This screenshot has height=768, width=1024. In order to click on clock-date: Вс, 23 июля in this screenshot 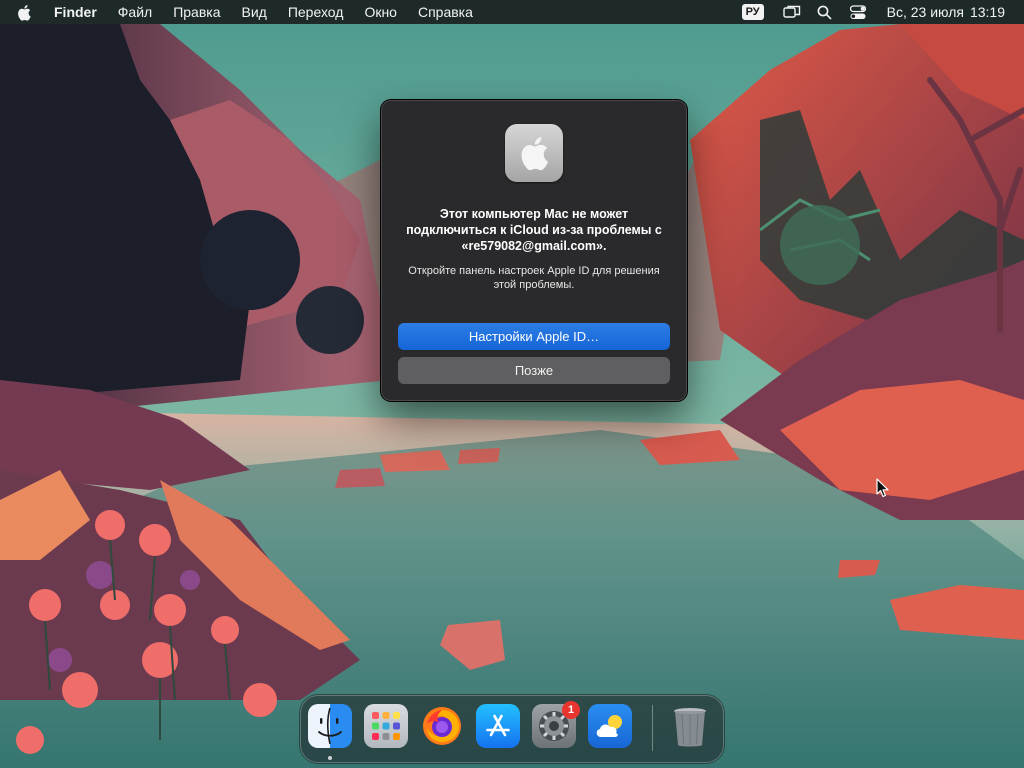, I will do `click(925, 12)`.